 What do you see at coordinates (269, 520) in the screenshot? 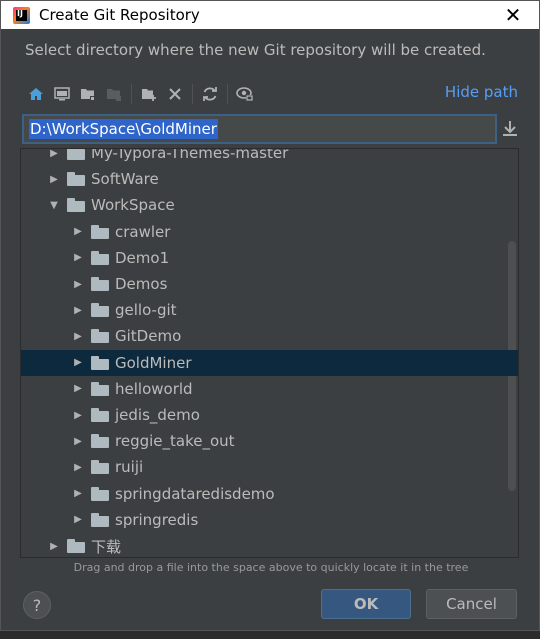
I see `tree-row: ▶ springredis` at bounding box center [269, 520].